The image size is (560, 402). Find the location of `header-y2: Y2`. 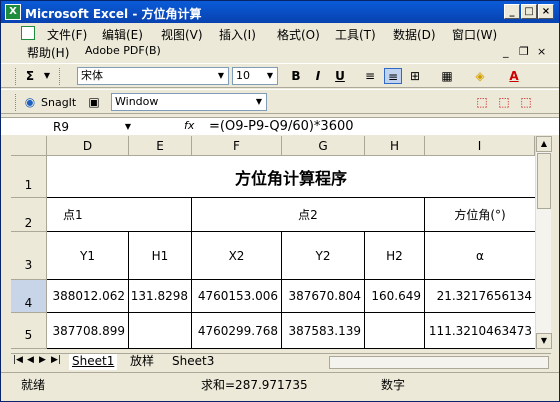

header-y2: Y2 is located at coordinates (323, 256).